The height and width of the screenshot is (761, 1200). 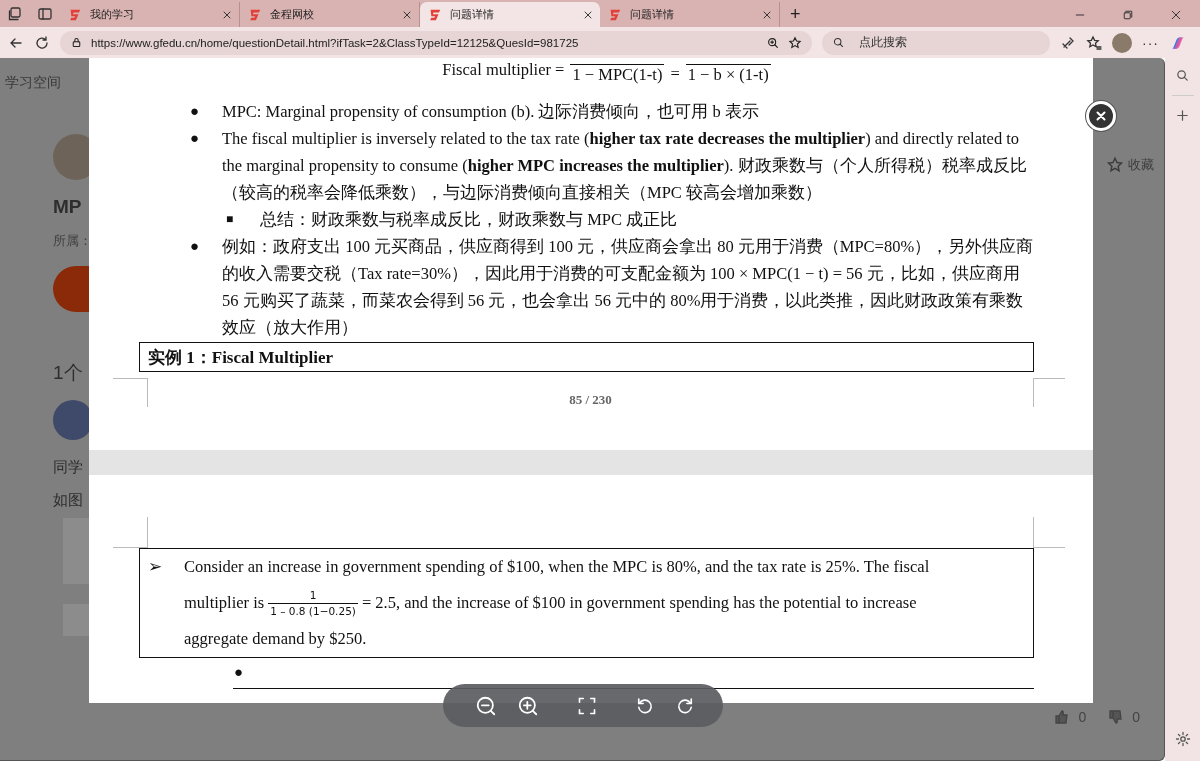 What do you see at coordinates (1116, 717) in the screenshot?
I see `thumbs-down-icon` at bounding box center [1116, 717].